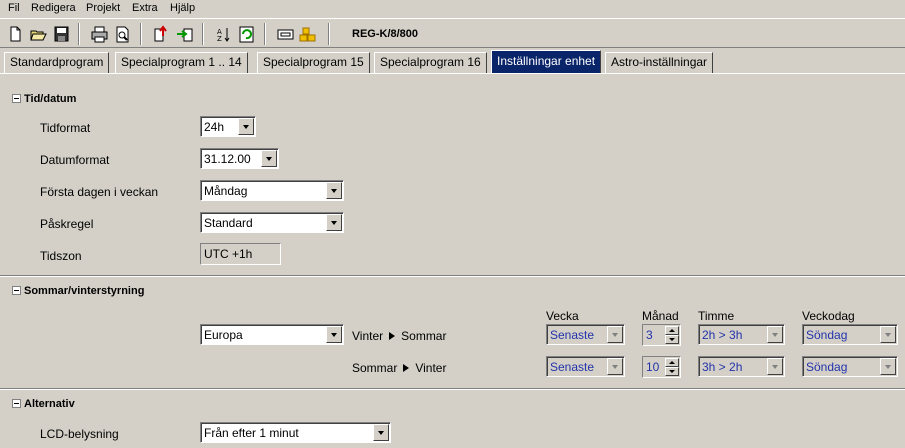 This screenshot has width=905, height=448. What do you see at coordinates (546, 61) in the screenshot?
I see `tab-installningar-enhet: Inställningar enhet` at bounding box center [546, 61].